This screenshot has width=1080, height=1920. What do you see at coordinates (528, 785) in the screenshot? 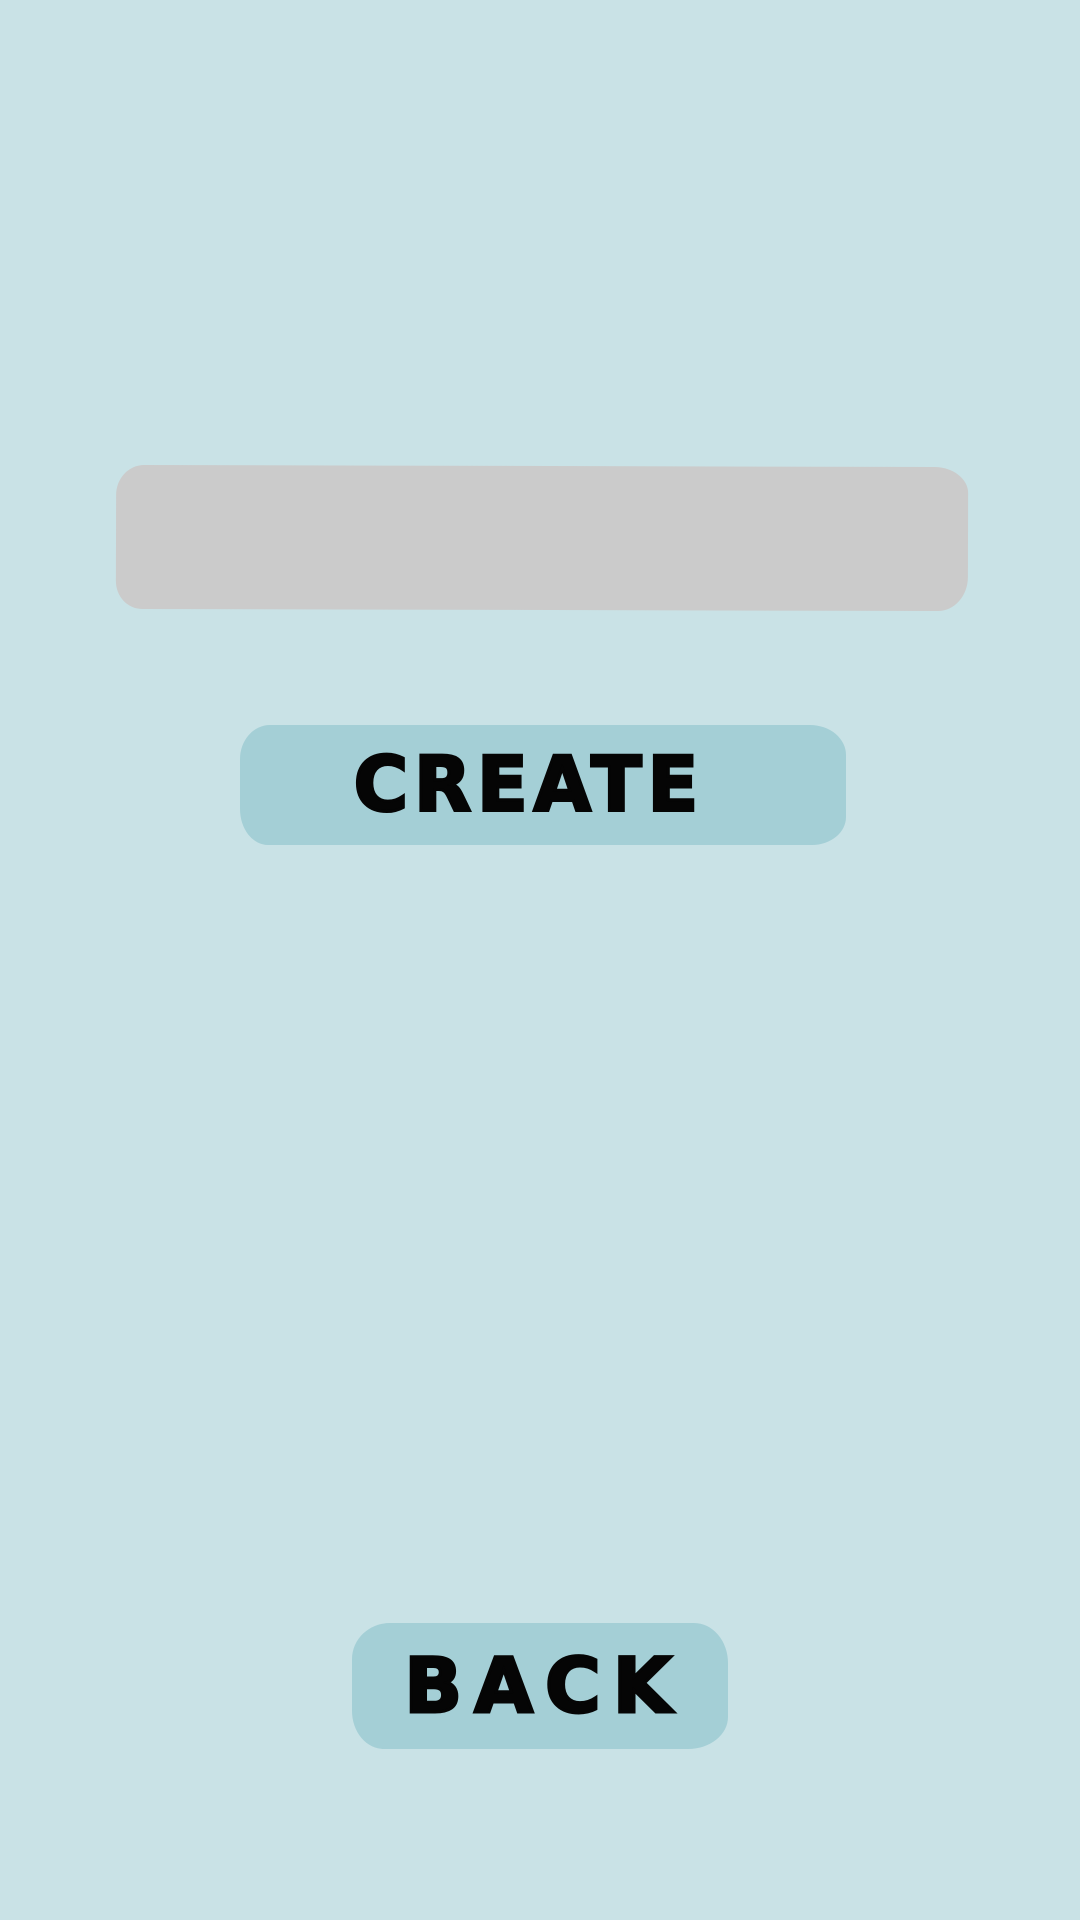
I see `create-button-label: CREATE` at bounding box center [528, 785].